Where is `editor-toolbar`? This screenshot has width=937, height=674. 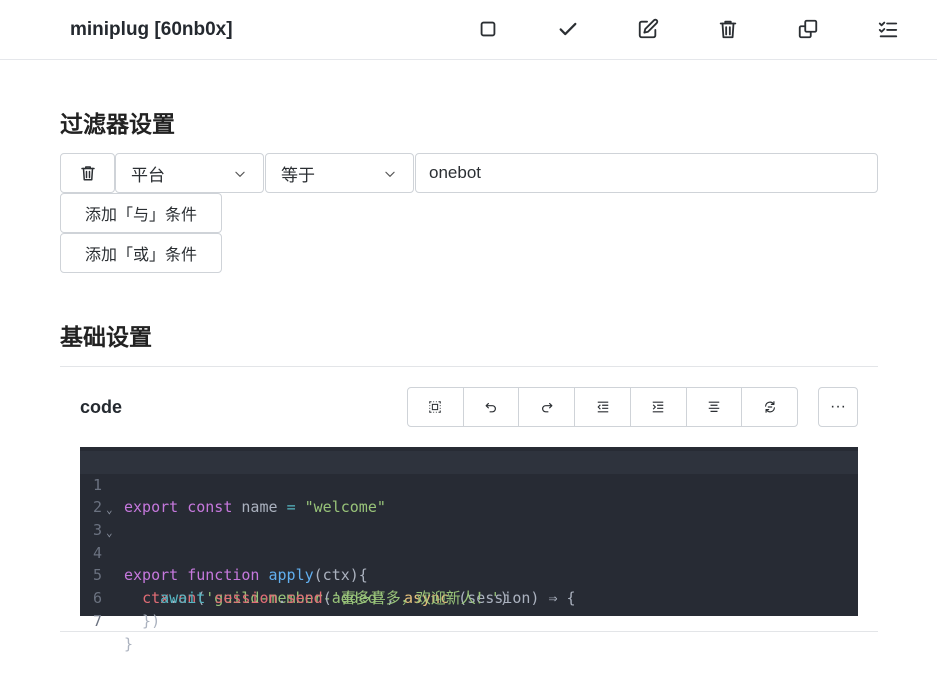 editor-toolbar is located at coordinates (602, 407).